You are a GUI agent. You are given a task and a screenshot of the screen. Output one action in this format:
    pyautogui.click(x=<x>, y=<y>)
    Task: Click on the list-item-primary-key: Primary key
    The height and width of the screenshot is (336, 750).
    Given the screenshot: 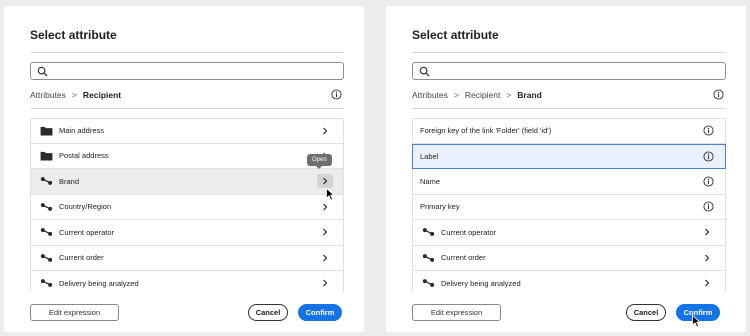 What is the action you would take?
    pyautogui.click(x=569, y=207)
    